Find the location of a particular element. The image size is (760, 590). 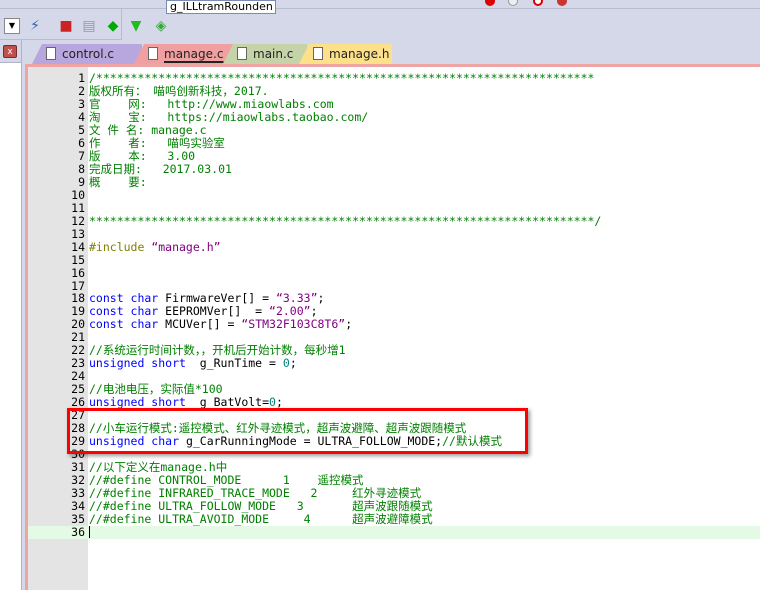

code-text: const char MCUVer[] = “STM32F103C8T6”; is located at coordinates (220, 324).